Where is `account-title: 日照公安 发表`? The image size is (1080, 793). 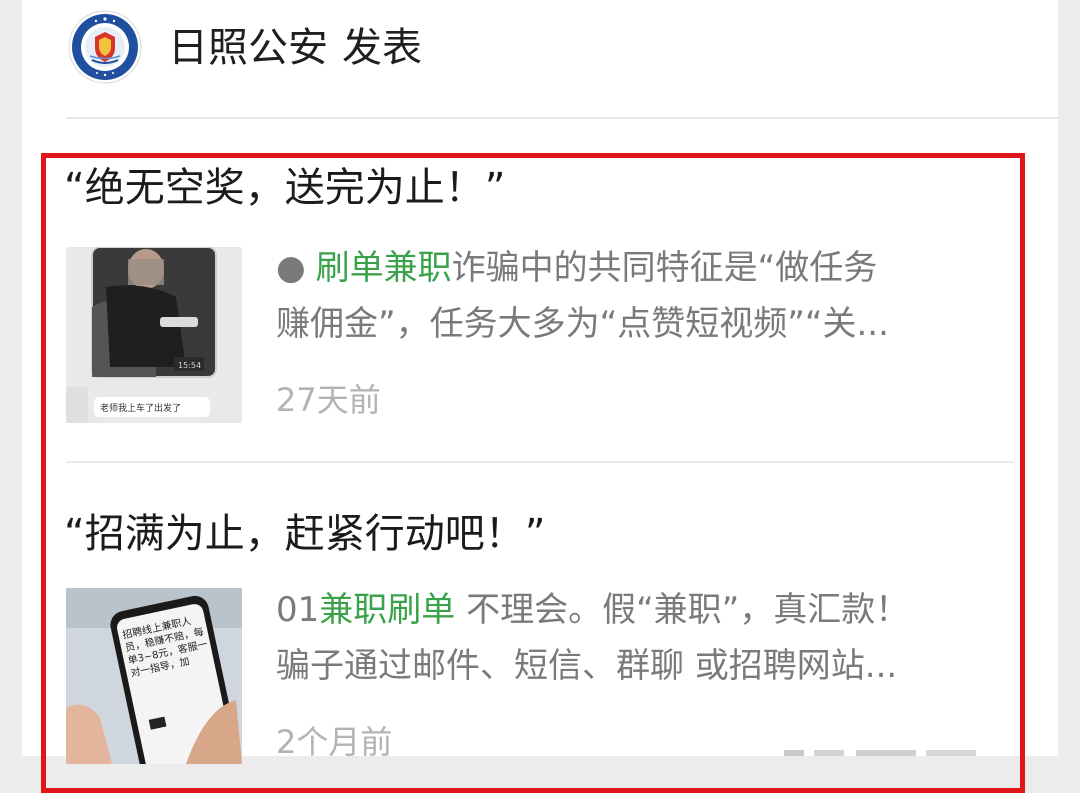 account-title: 日照公安 发表 is located at coordinates (295, 48).